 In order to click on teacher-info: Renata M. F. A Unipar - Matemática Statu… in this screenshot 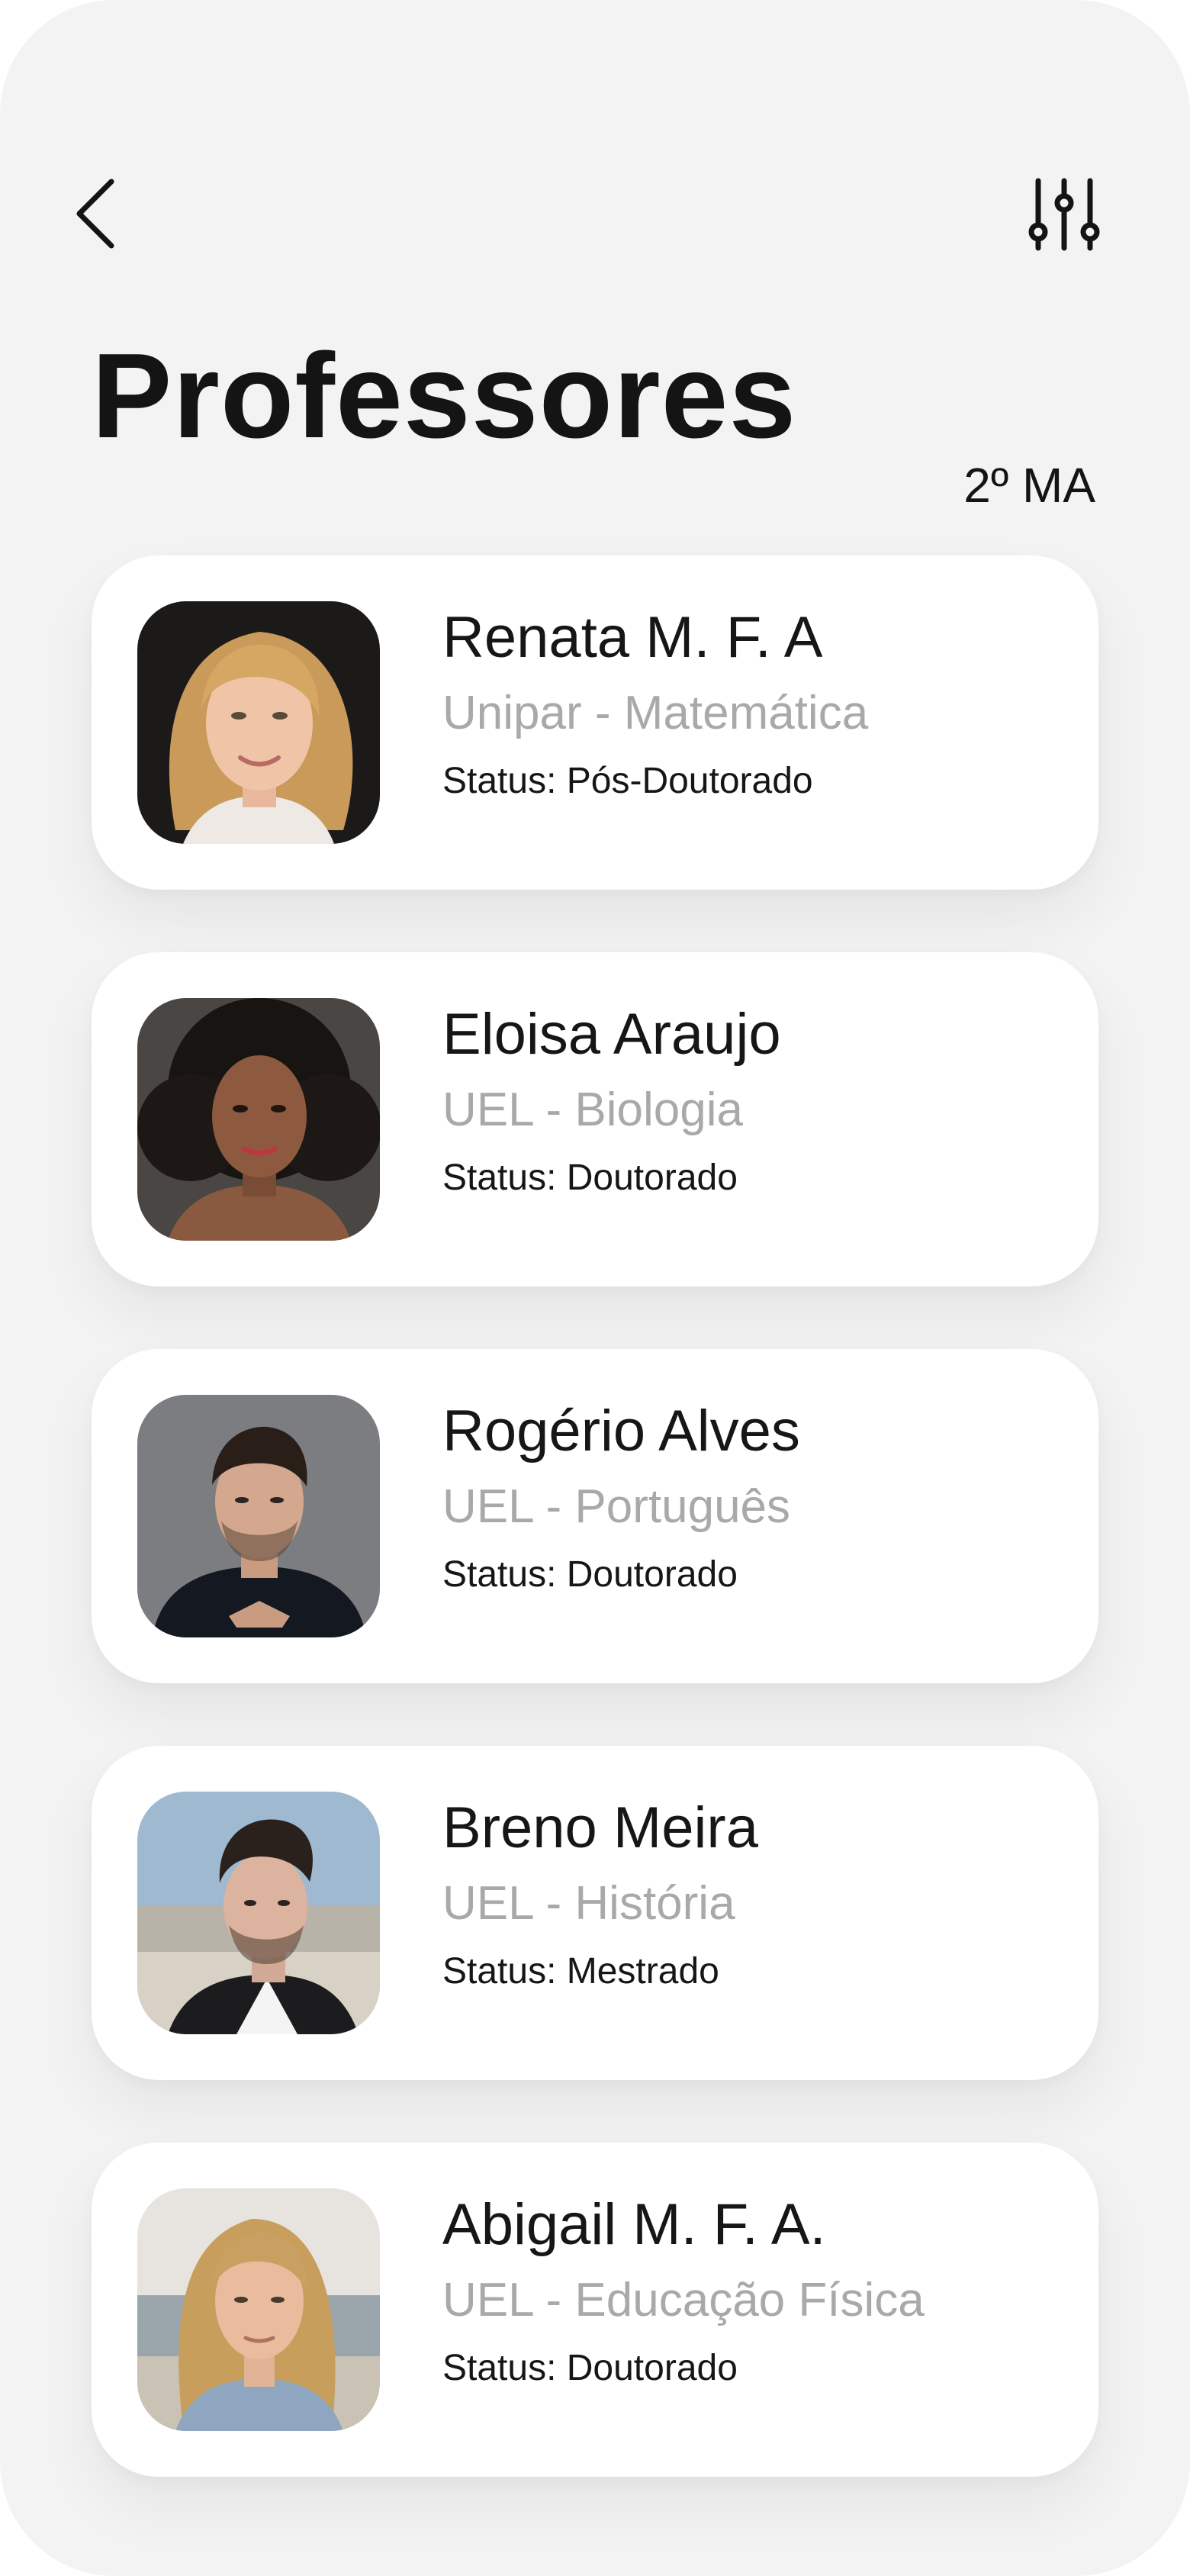, I will do `click(755, 704)`.